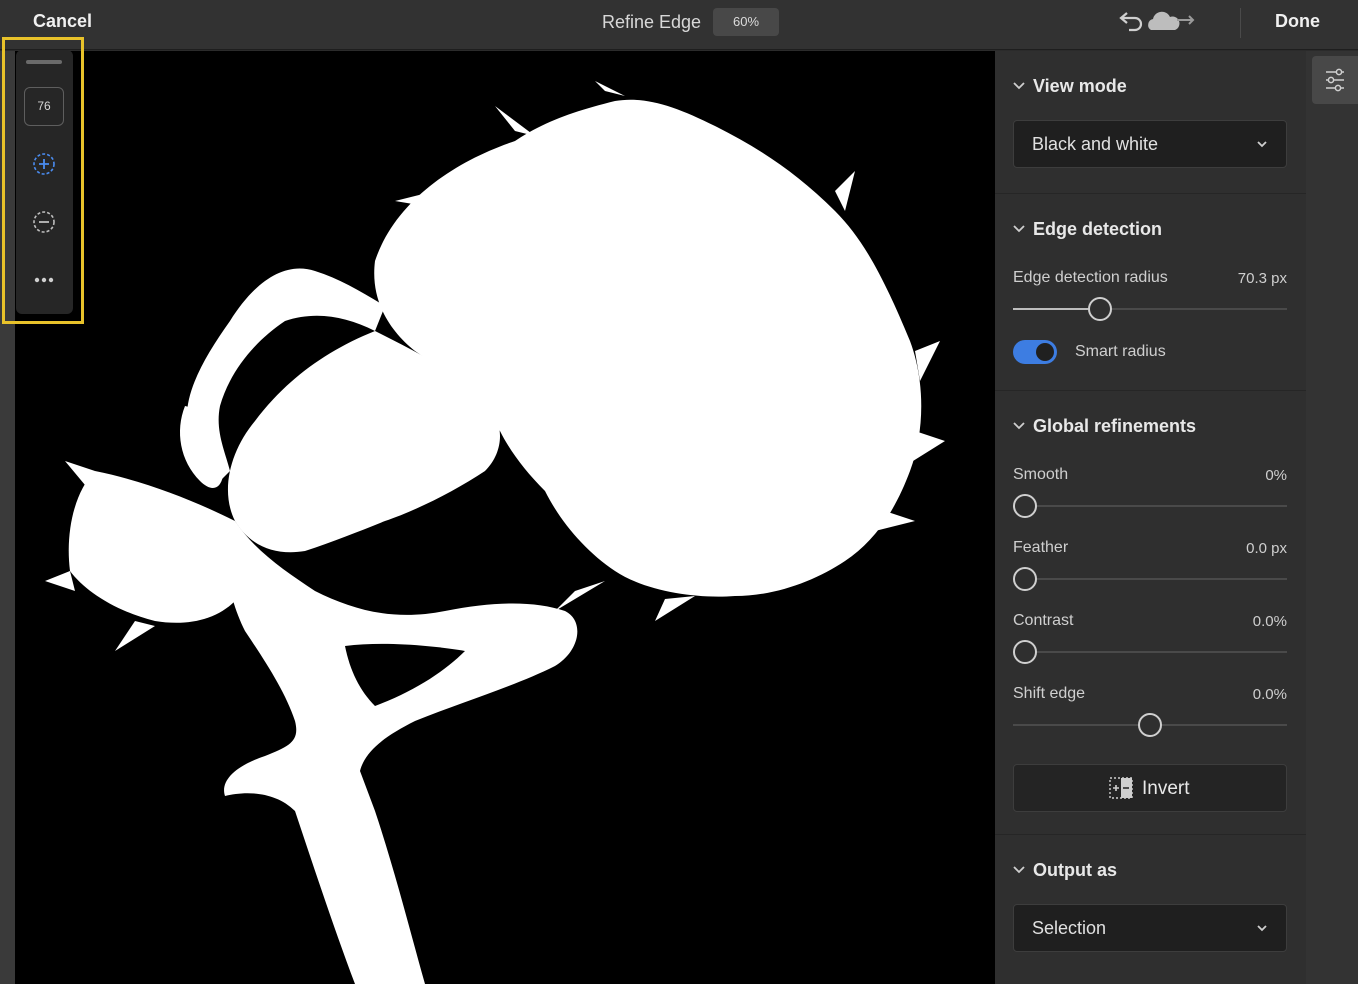 This screenshot has height=984, width=1358. I want to click on edge-radius-label: Edge detection radius, so click(1090, 277).